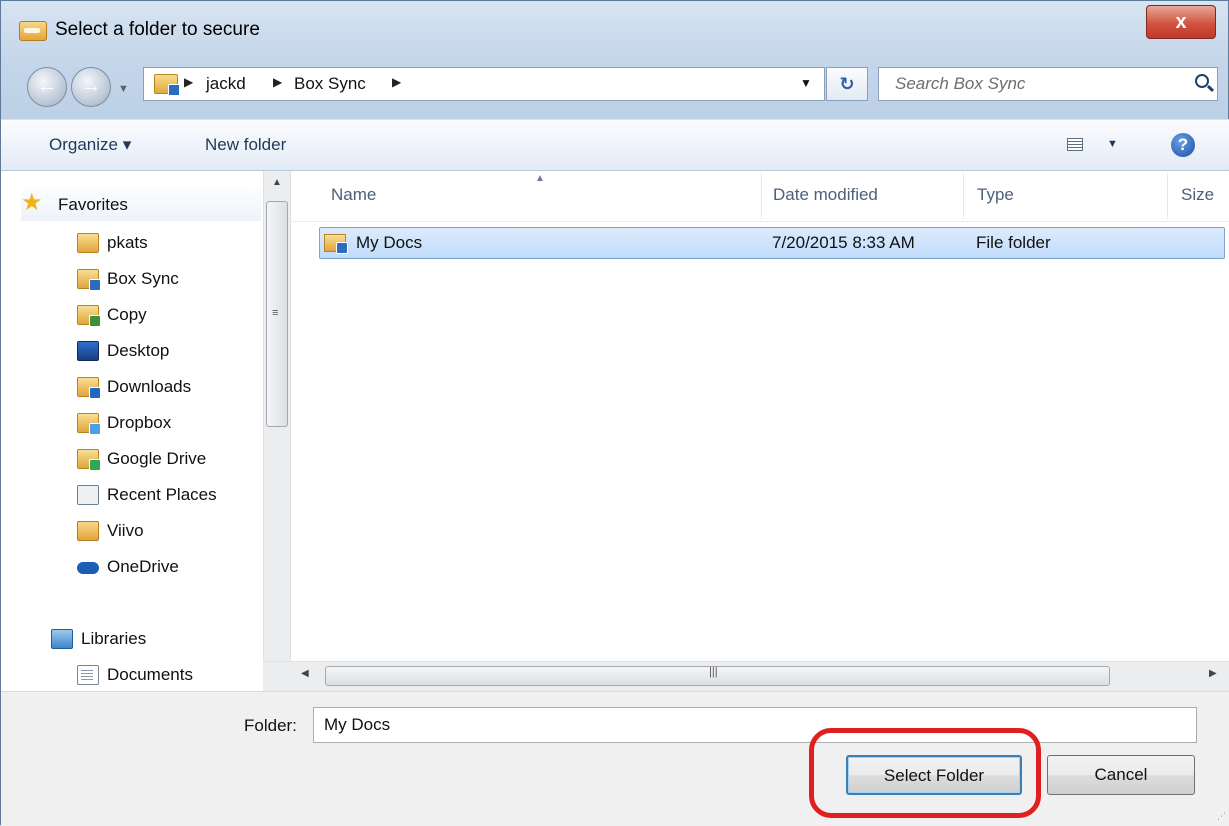  Describe the element at coordinates (127, 242) in the screenshot. I see `sidebar-item-label: pkats` at that location.